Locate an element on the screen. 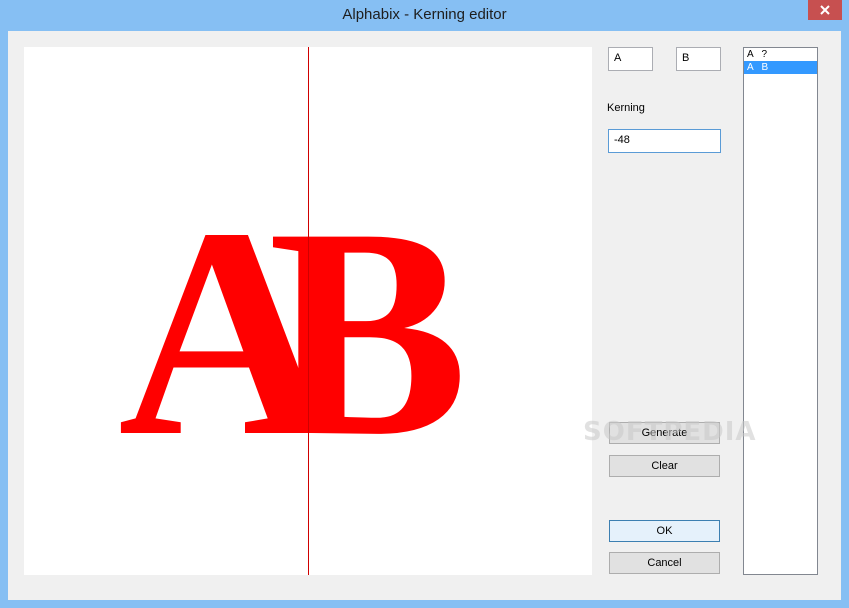 Image resolution: width=849 pixels, height=608 pixels. kerning-guide-line is located at coordinates (308, 311).